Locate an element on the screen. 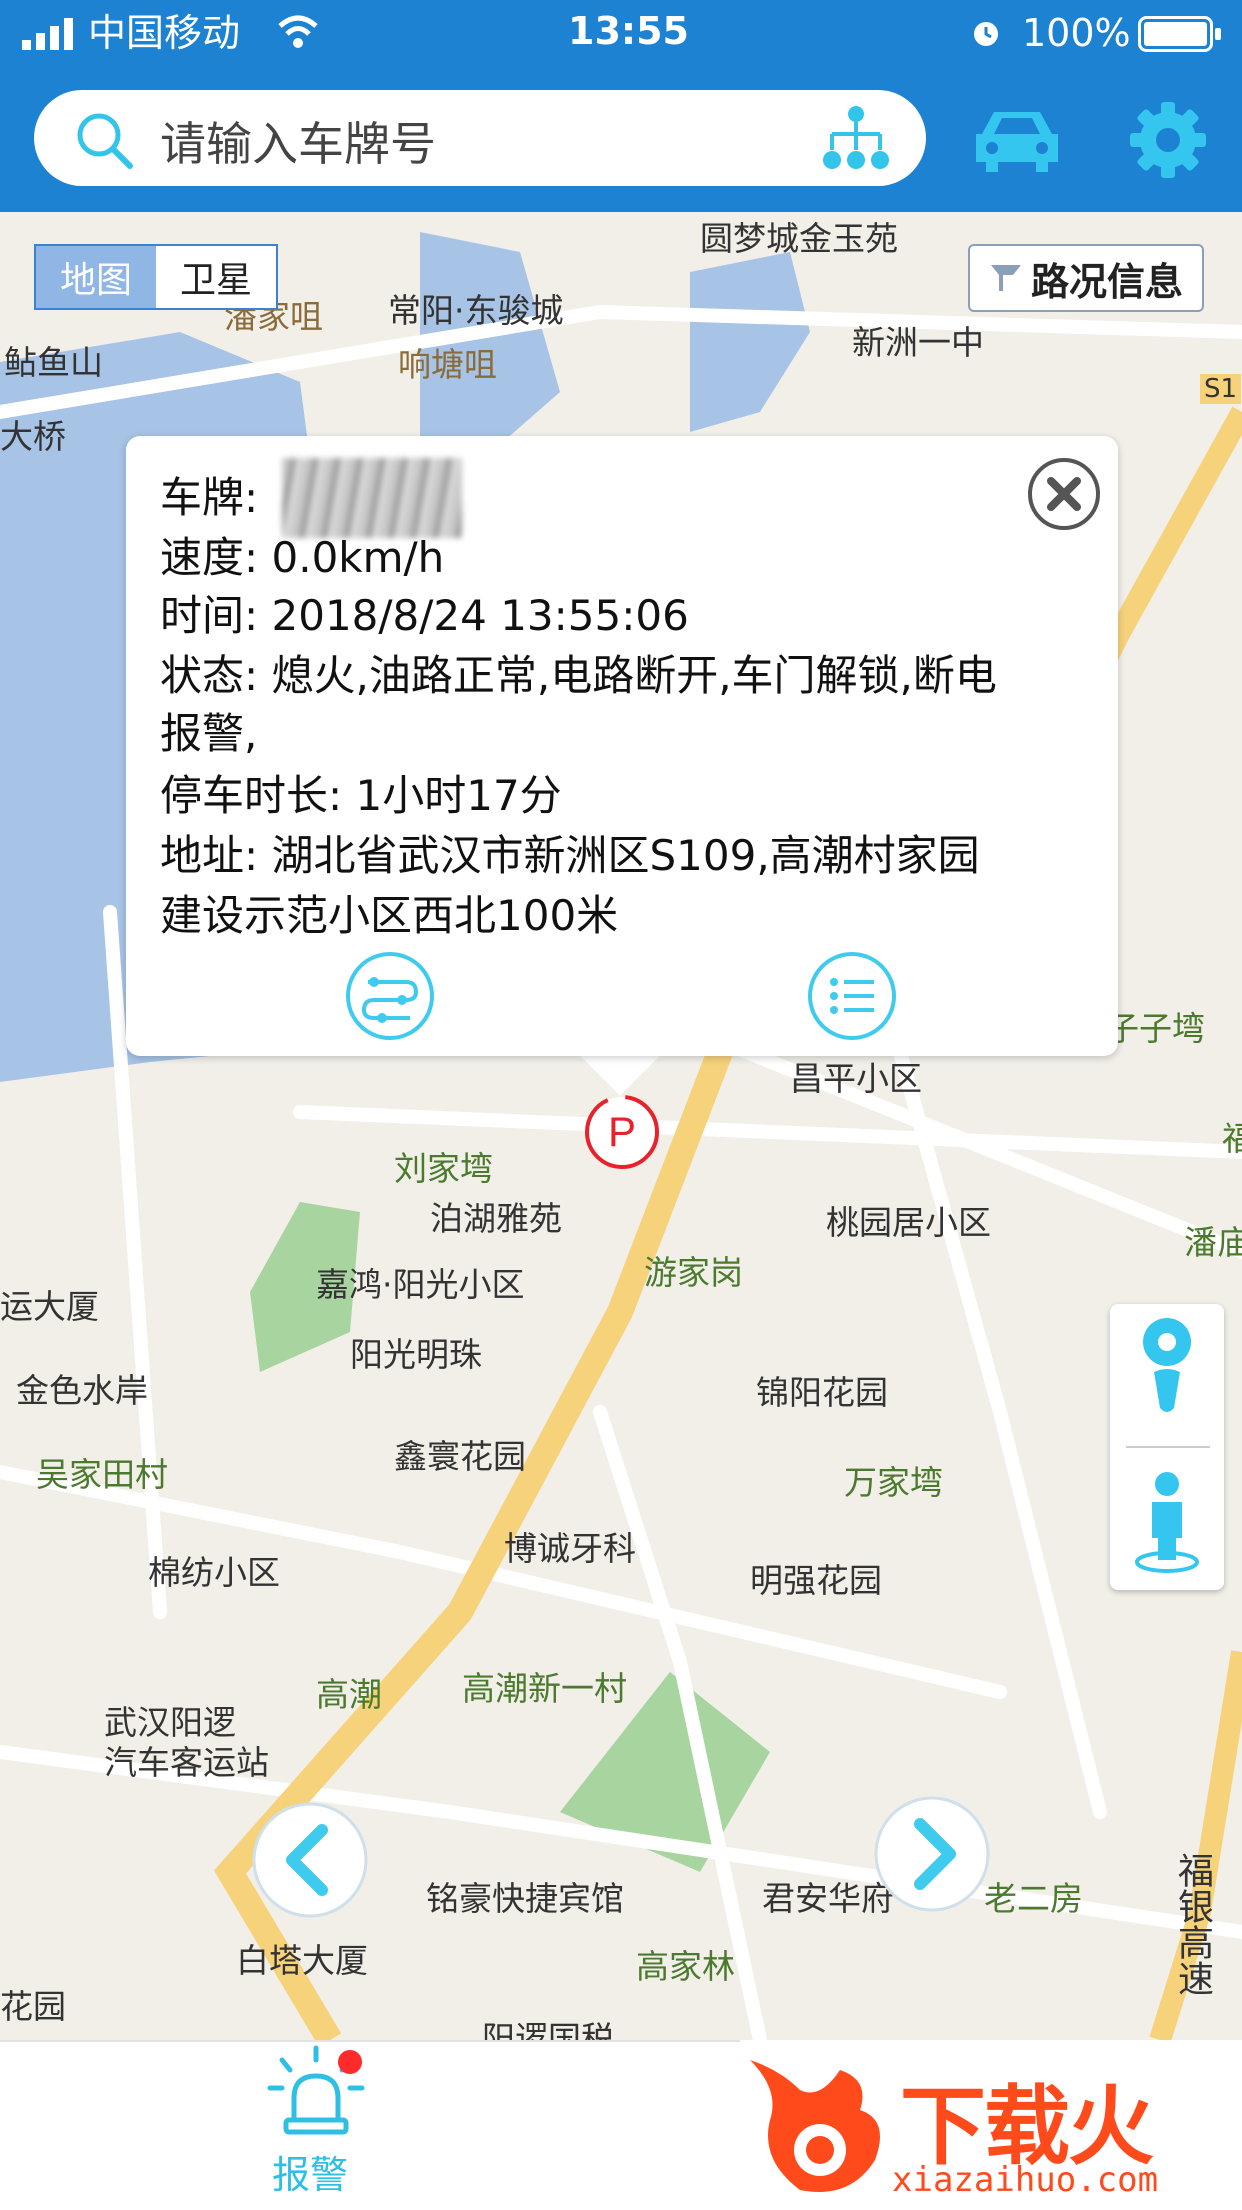 The height and width of the screenshot is (2210, 1242). parking-marker-icon: P is located at coordinates (622, 1132).